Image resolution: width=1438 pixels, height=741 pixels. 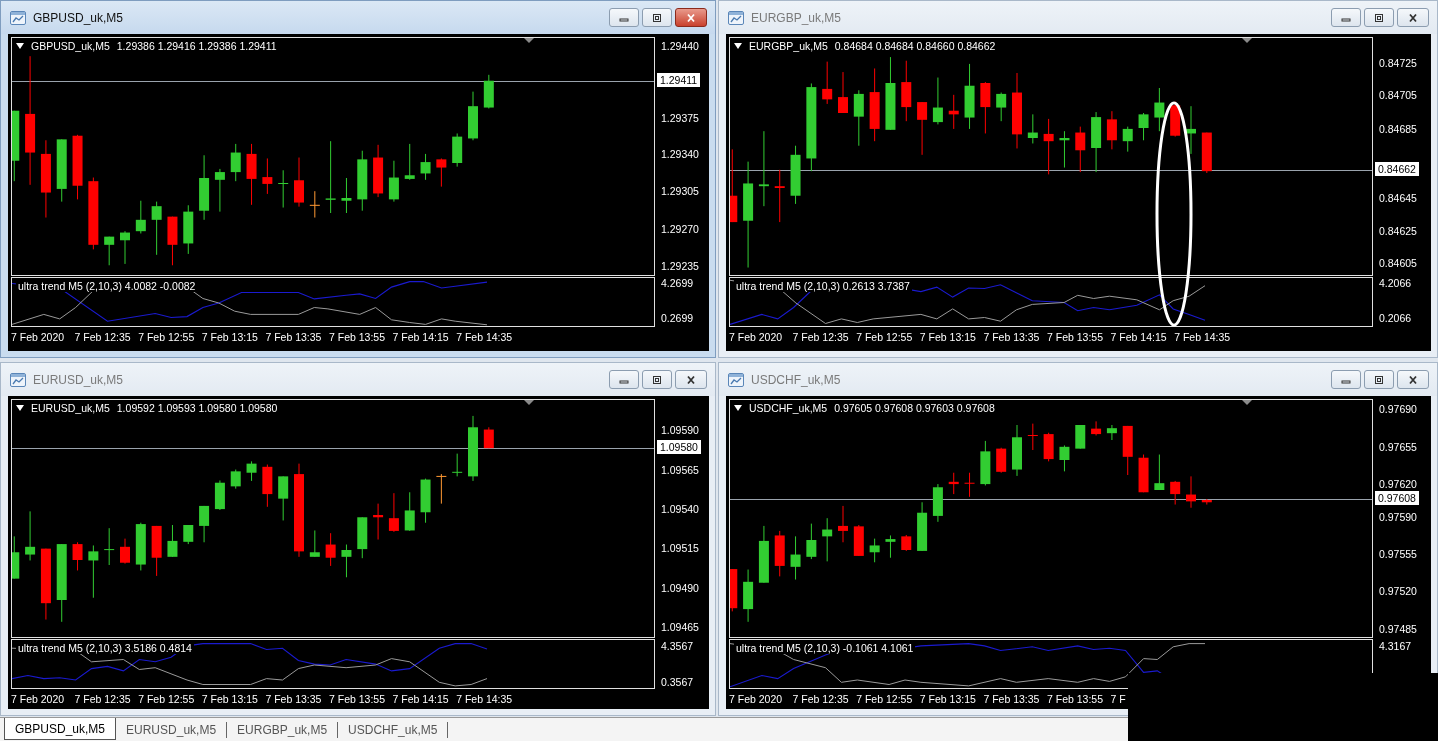 I want to click on price-tick-label: 1.09540, so click(x=680, y=509).